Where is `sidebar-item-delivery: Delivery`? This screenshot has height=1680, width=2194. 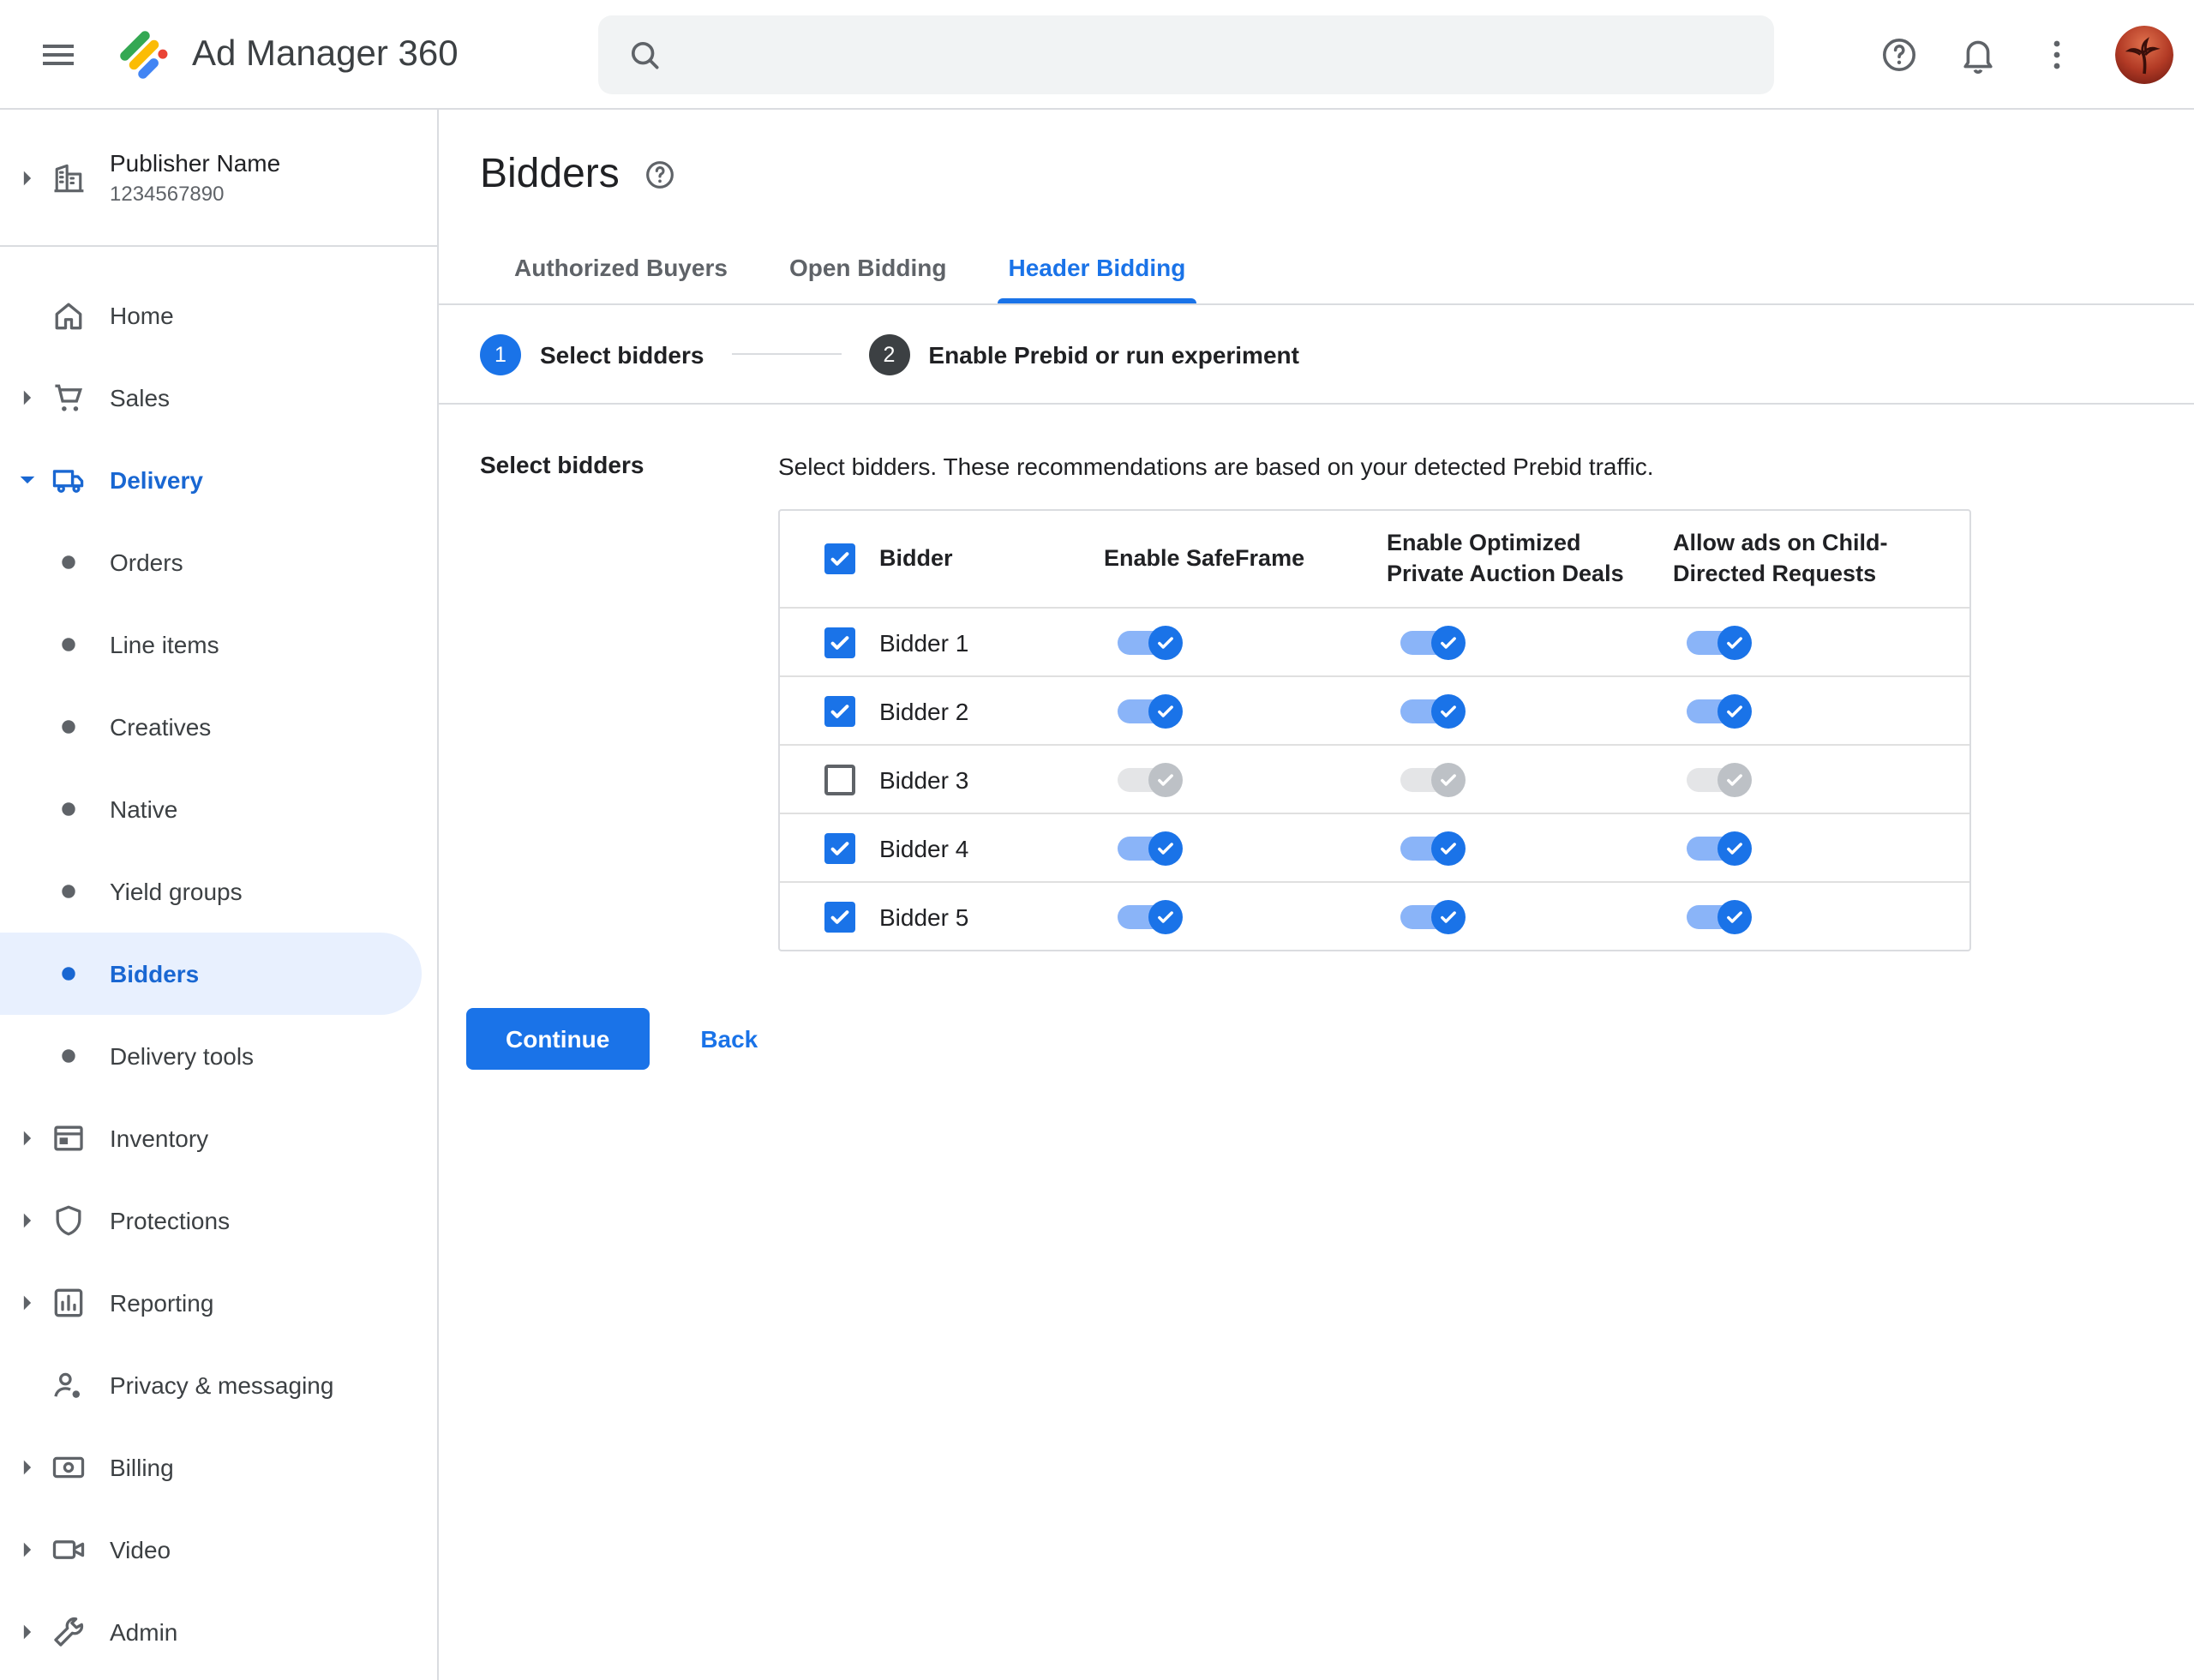 sidebar-item-delivery: Delivery is located at coordinates (218, 480).